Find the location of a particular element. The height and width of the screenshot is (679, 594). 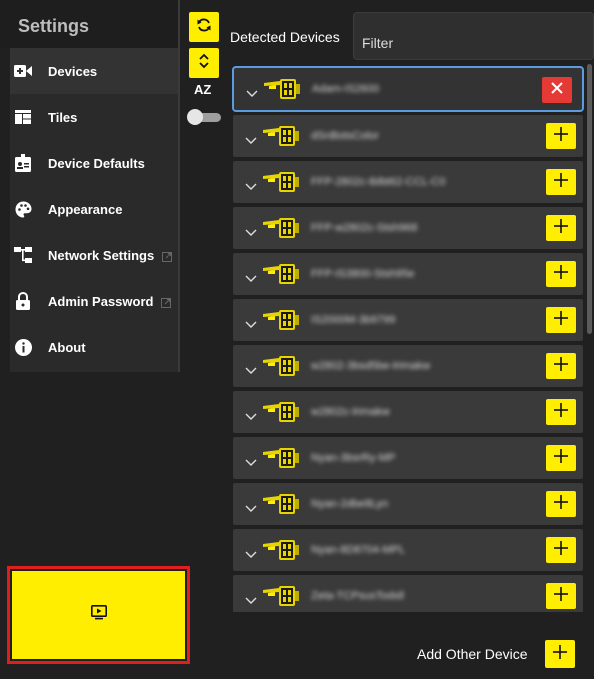

device-name: Nyan-3bsrRy-MP is located at coordinates (353, 458).